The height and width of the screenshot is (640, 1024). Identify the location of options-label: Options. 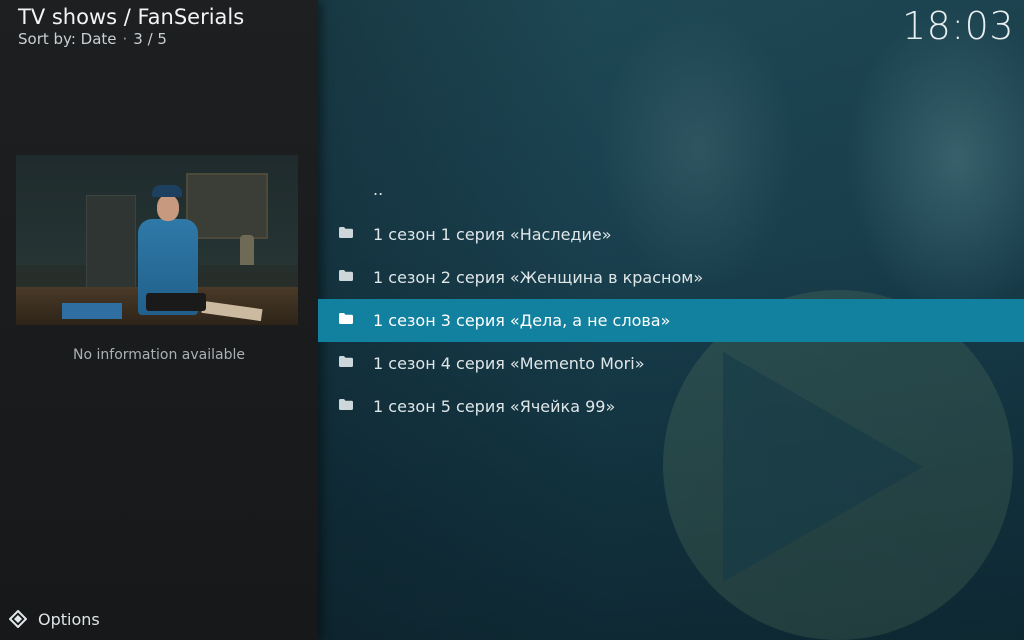
(69, 619).